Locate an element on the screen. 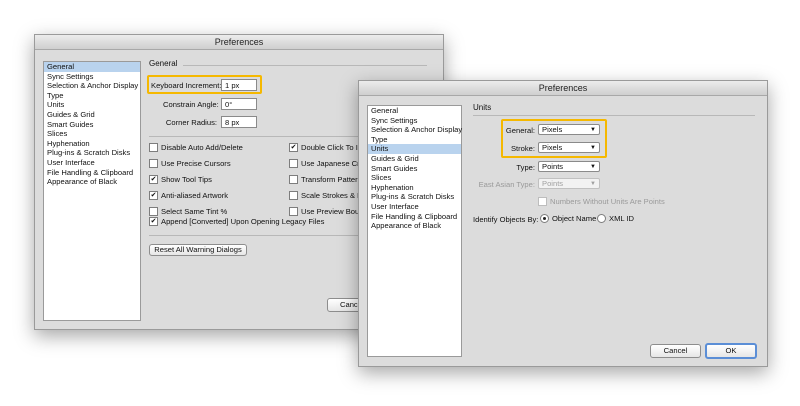 The width and height of the screenshot is (800, 406). option-checkbox: ✔ Double Click To Is is located at coordinates (325, 147).